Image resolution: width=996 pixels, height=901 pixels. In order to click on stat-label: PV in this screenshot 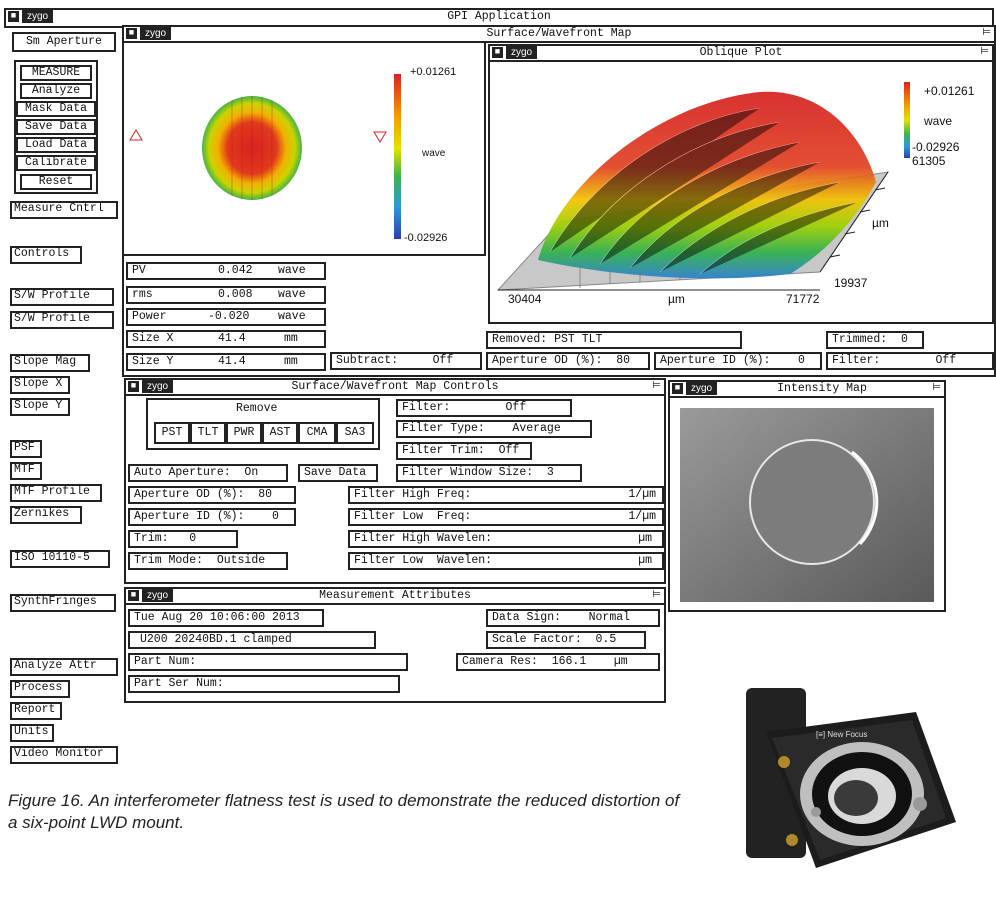, I will do `click(139, 270)`.